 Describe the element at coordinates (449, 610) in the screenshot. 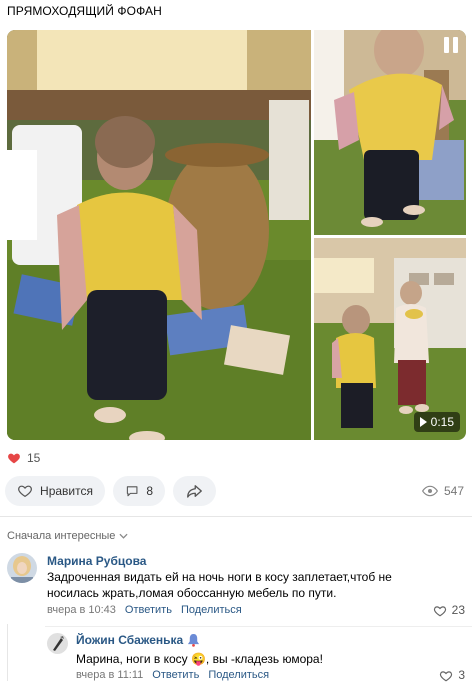

I see `comment-like-button: 23` at that location.